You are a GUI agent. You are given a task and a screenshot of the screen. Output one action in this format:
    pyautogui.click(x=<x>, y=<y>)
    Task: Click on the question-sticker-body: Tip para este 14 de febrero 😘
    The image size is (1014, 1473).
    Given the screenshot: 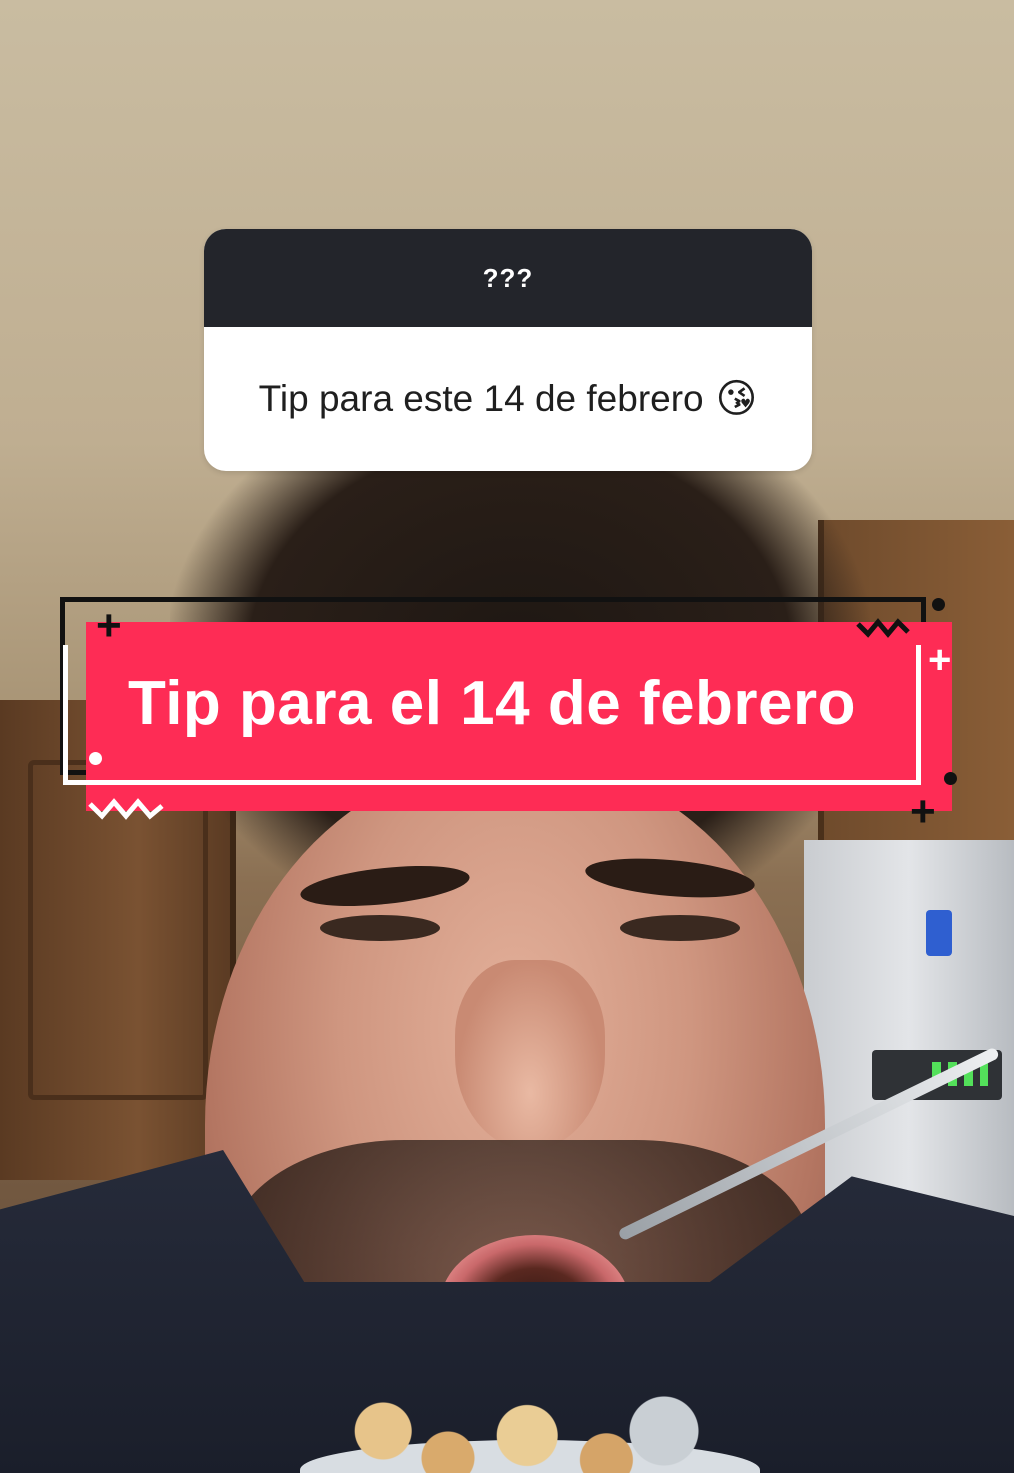 What is the action you would take?
    pyautogui.click(x=508, y=399)
    